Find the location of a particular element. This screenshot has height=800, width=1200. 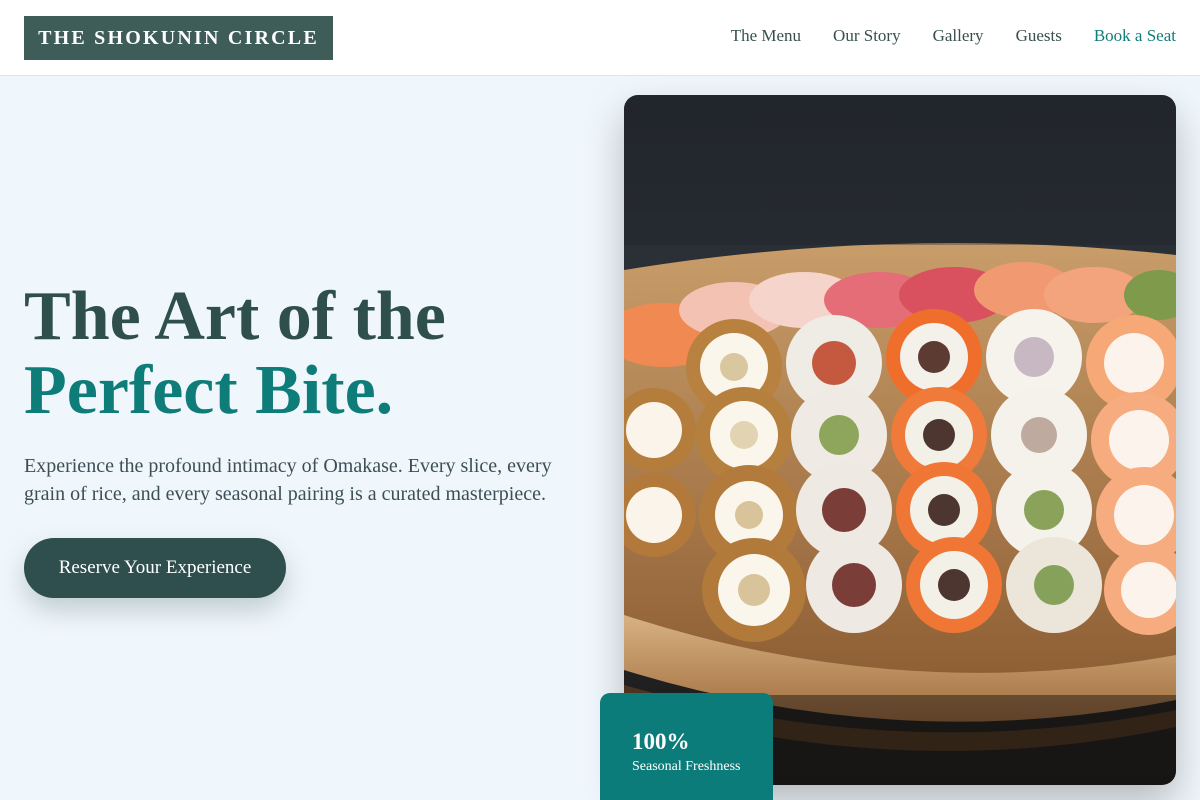

stat-value: 100% is located at coordinates (661, 741).